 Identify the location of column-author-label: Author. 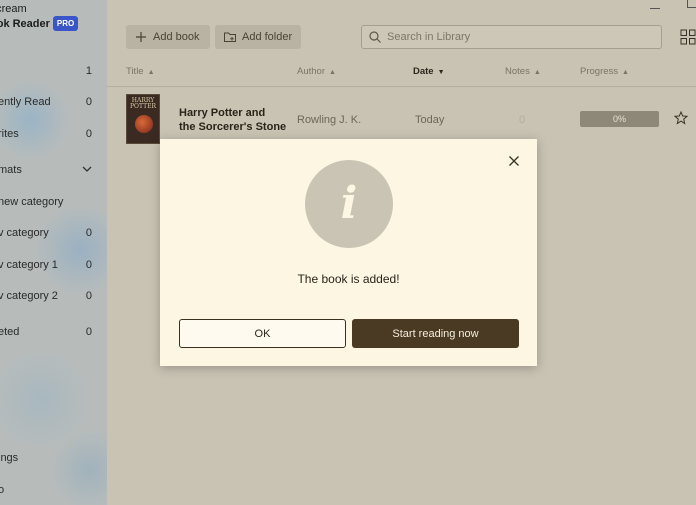
(311, 71).